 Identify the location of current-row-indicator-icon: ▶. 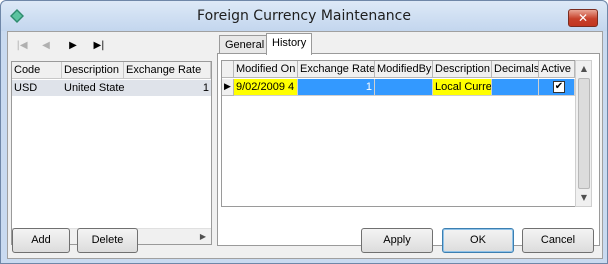
(228, 87).